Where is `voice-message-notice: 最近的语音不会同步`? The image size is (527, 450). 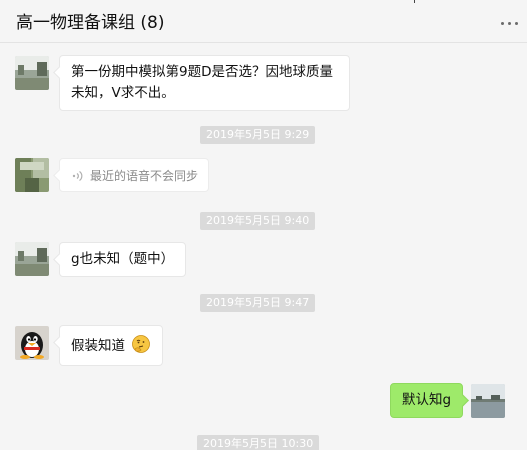 voice-message-notice: 最近的语音不会同步 is located at coordinates (144, 176).